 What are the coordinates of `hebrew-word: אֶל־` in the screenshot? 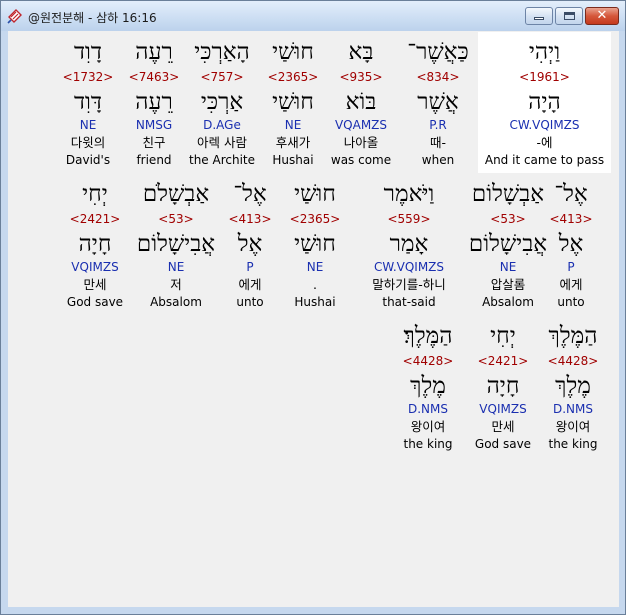 It's located at (250, 194).